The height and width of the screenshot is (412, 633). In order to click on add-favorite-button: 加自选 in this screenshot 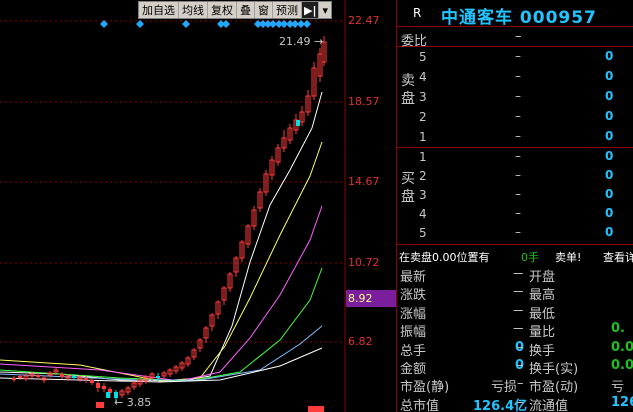, I will do `click(159, 10)`.